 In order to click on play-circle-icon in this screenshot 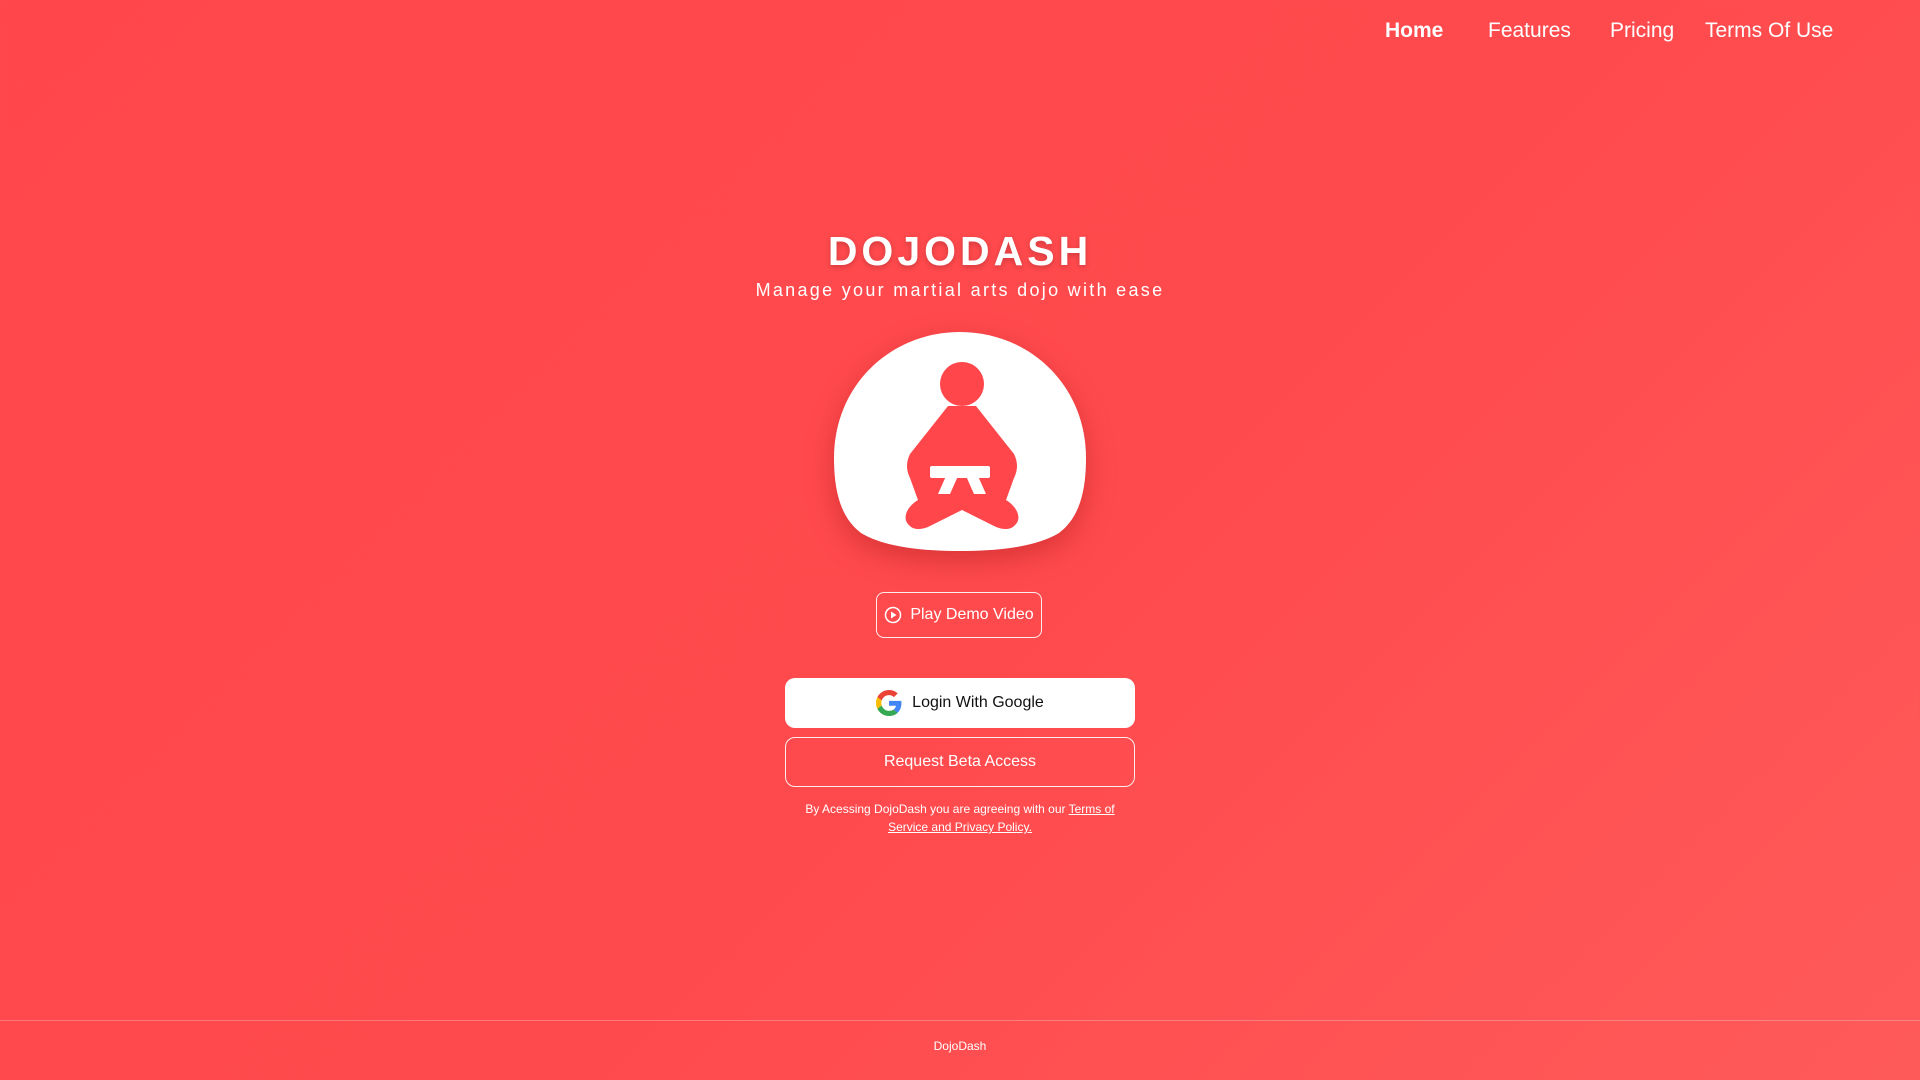, I will do `click(893, 615)`.